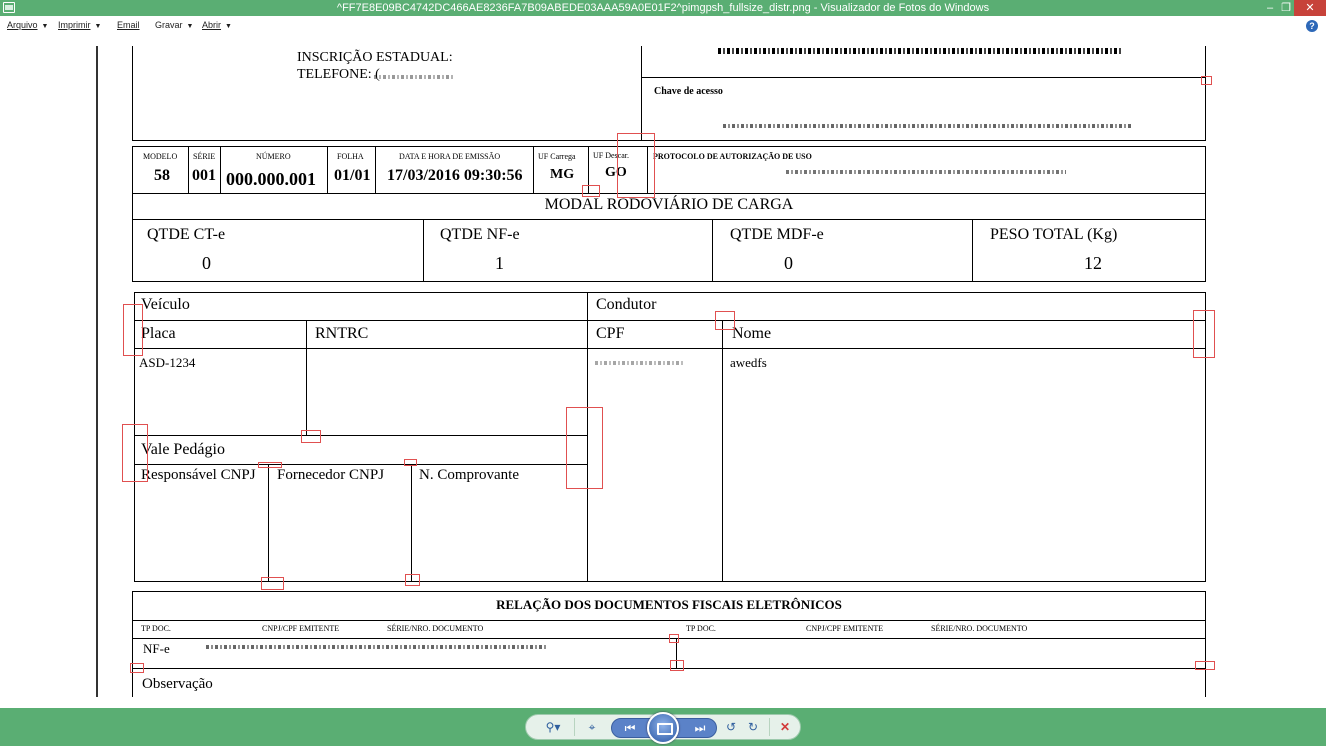 This screenshot has height=746, width=1326. Describe the element at coordinates (204, 175) in the screenshot. I see `serie-value: 001` at that location.